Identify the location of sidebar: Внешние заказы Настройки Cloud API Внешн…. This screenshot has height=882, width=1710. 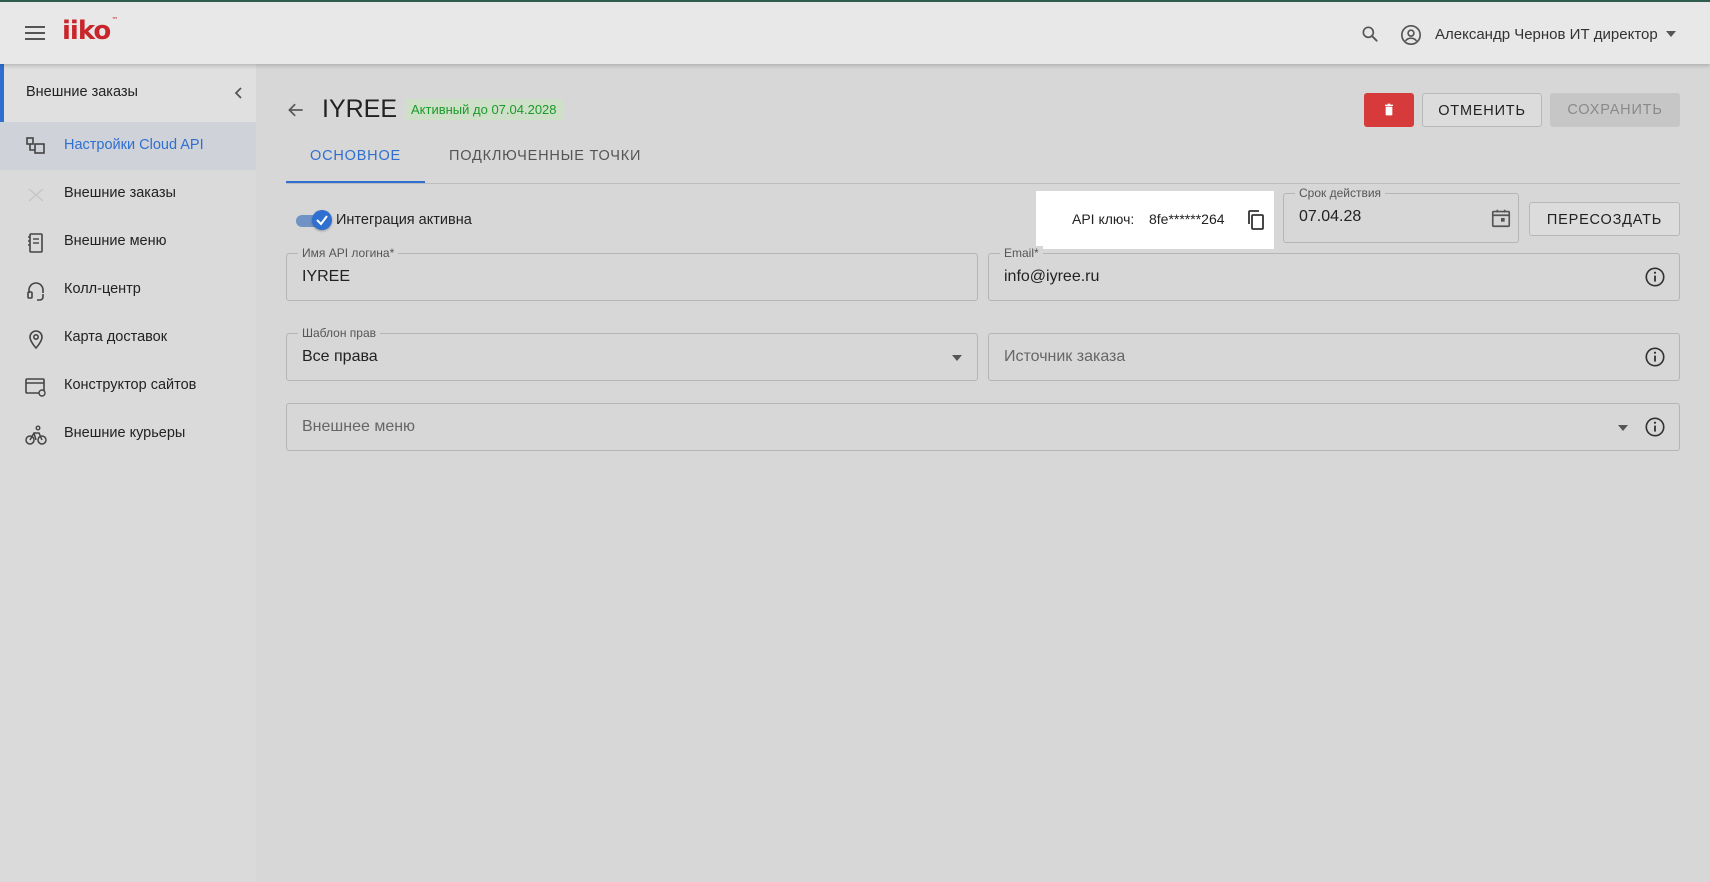
(128, 473).